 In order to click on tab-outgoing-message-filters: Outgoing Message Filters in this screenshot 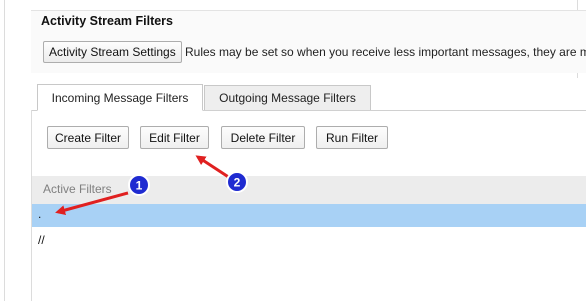, I will do `click(287, 97)`.